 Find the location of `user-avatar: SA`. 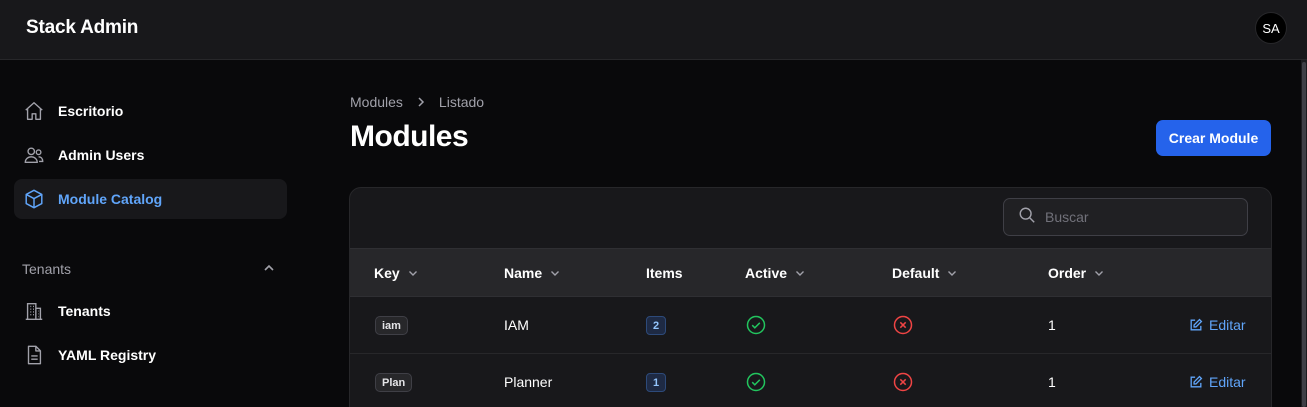

user-avatar: SA is located at coordinates (1271, 28).